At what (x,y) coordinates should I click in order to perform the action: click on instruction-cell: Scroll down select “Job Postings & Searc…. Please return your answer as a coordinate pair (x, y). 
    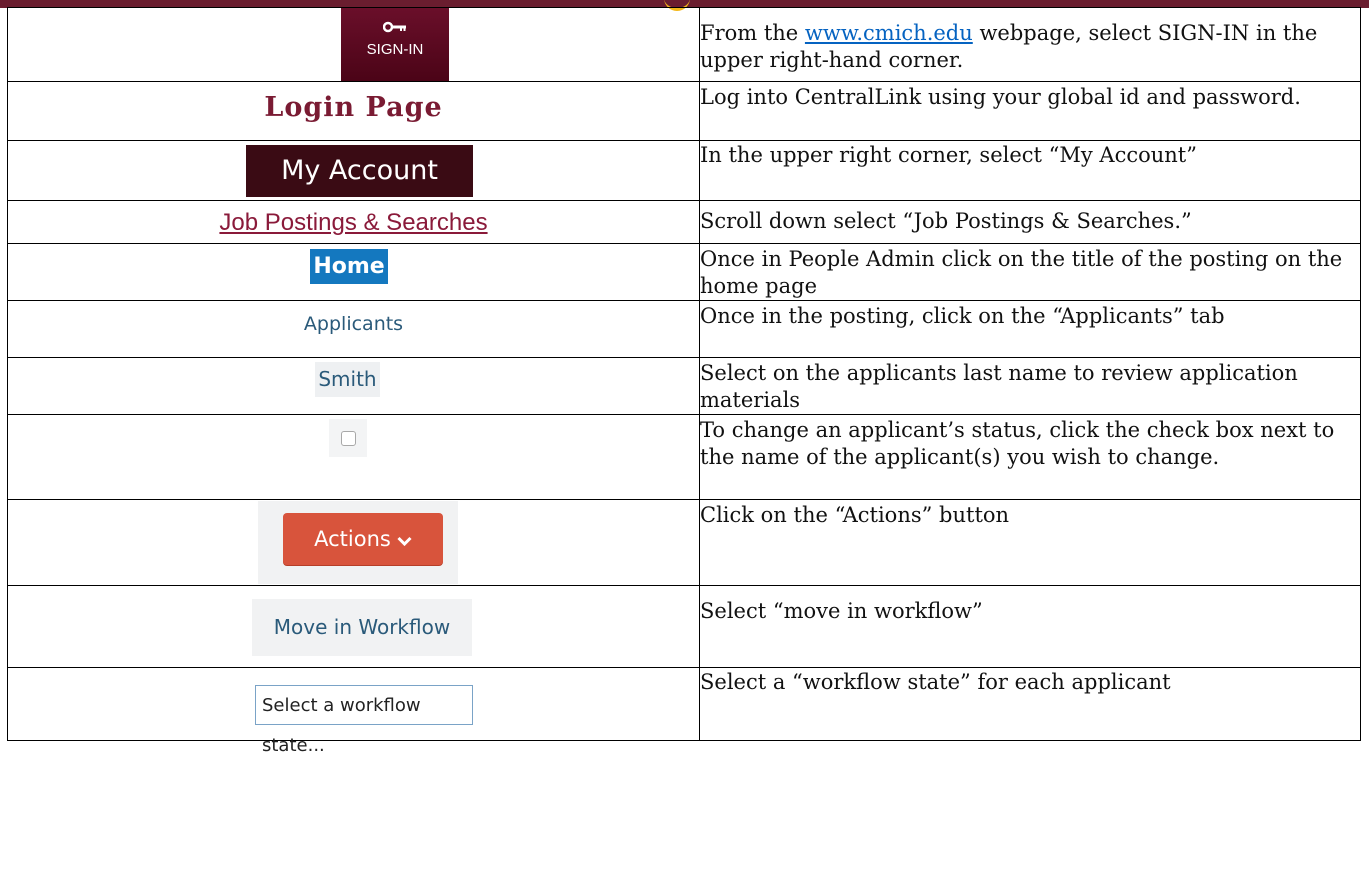
    Looking at the image, I should click on (1030, 222).